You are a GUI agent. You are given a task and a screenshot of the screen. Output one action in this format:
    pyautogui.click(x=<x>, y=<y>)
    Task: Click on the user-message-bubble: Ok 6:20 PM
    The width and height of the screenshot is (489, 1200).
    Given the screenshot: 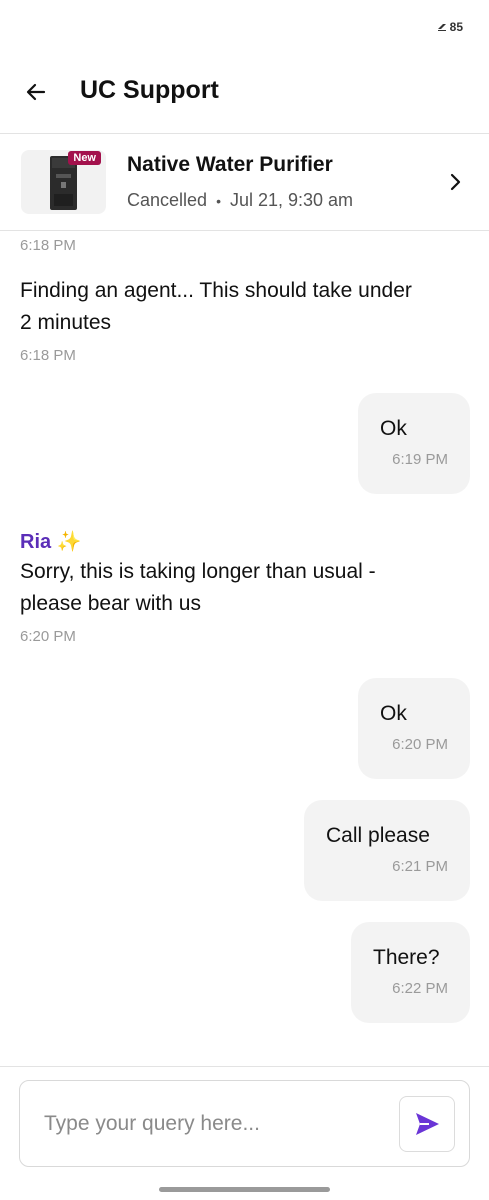 What is the action you would take?
    pyautogui.click(x=414, y=728)
    